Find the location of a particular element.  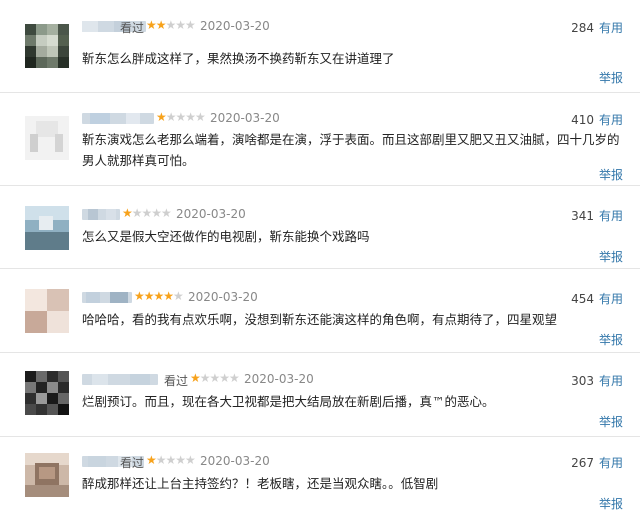

vote-count: 267 is located at coordinates (582, 463).